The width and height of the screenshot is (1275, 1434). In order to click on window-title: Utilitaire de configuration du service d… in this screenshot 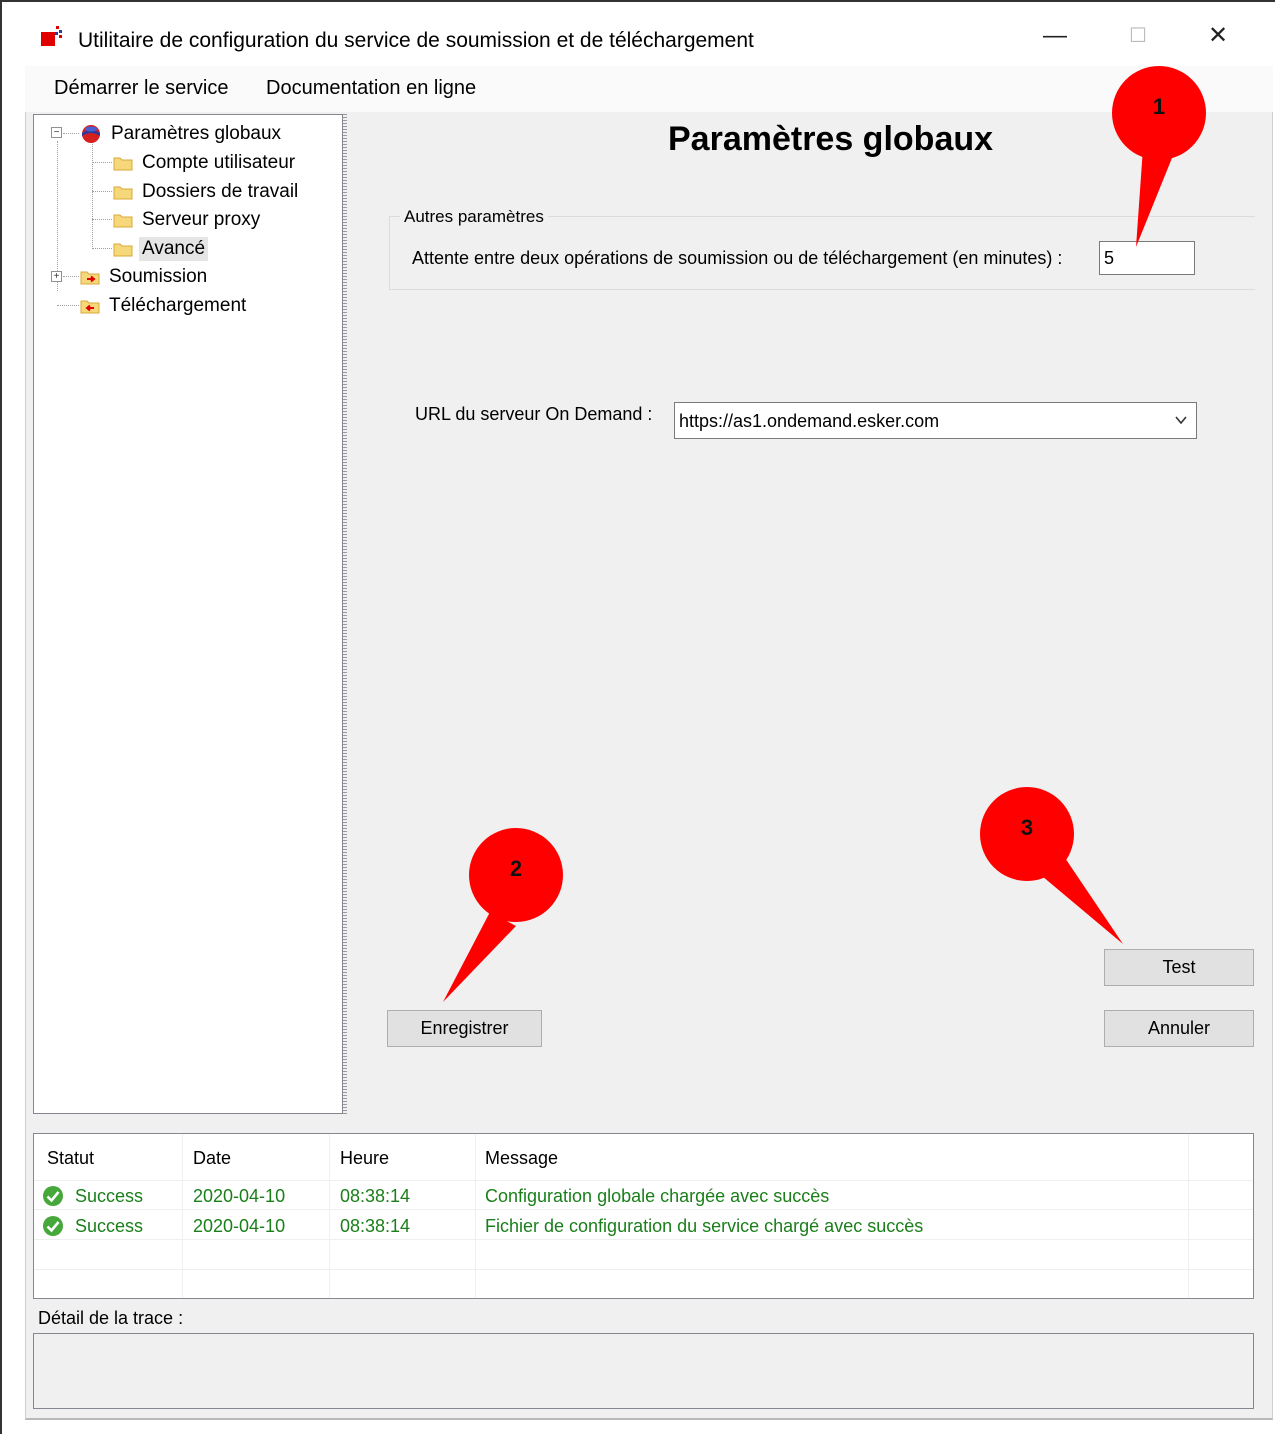, I will do `click(416, 40)`.